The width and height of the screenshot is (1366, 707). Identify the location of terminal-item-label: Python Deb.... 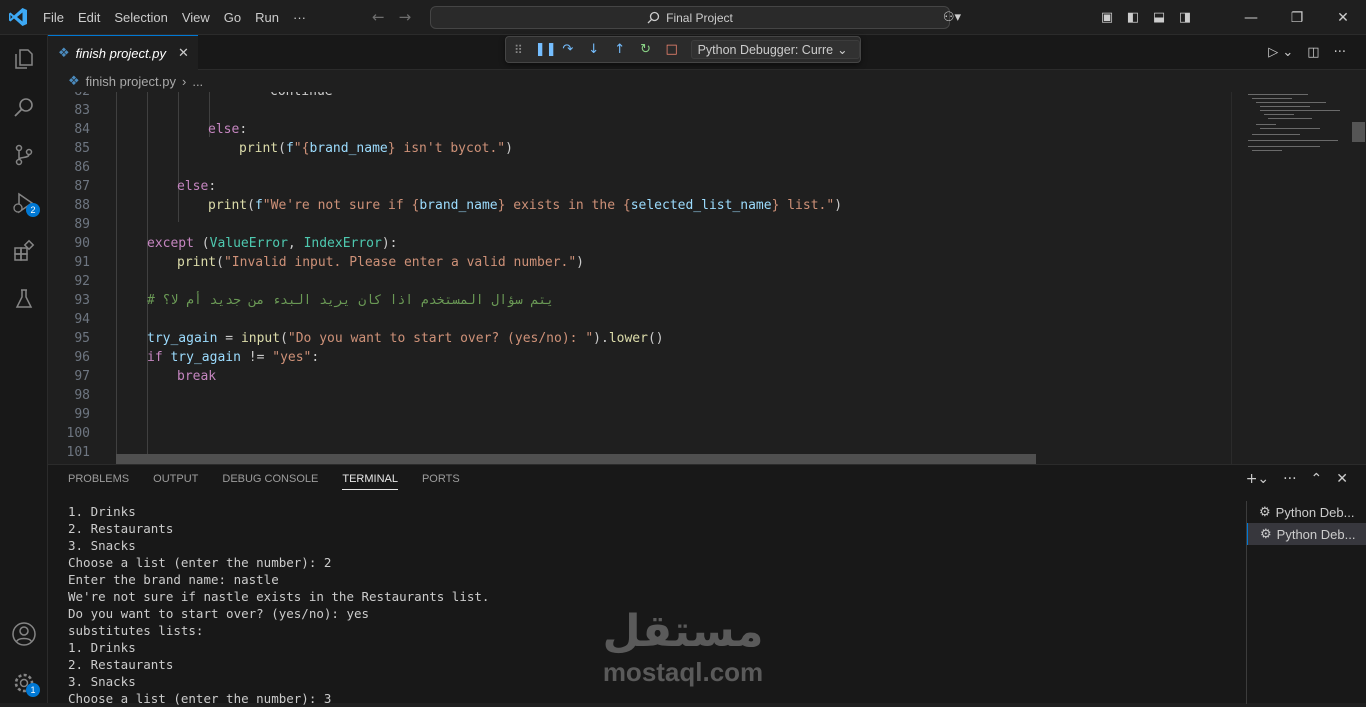
(1315, 512).